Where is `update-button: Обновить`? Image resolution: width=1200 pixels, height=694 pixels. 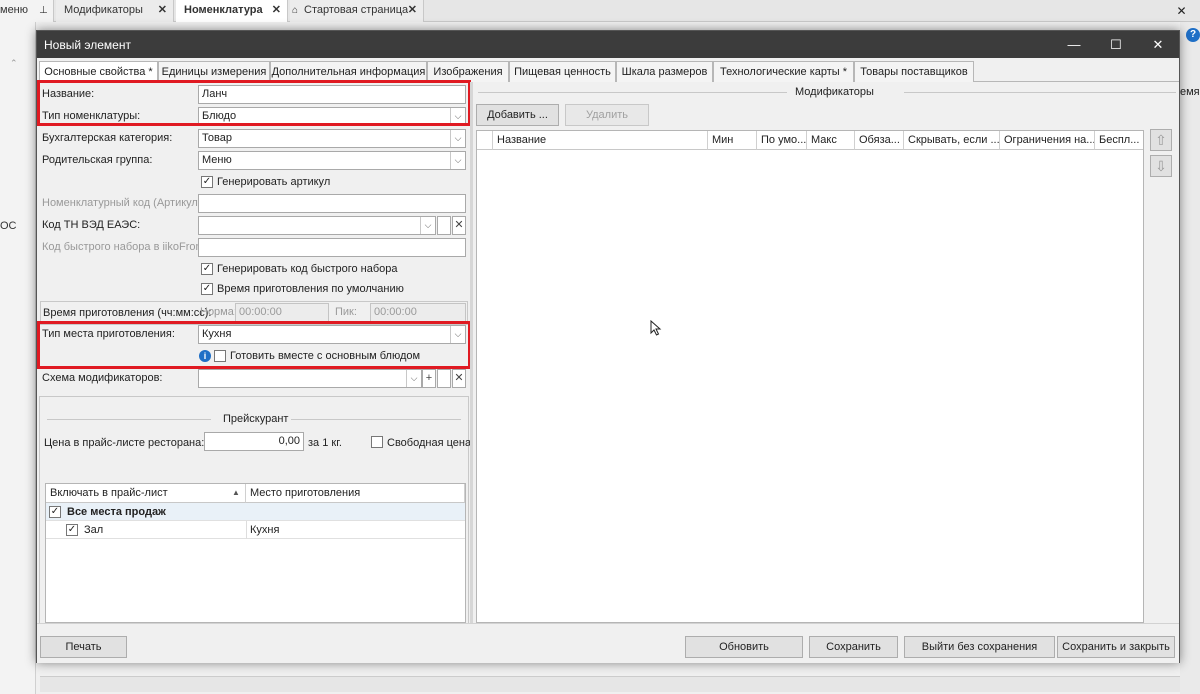
update-button: Обновить is located at coordinates (744, 647).